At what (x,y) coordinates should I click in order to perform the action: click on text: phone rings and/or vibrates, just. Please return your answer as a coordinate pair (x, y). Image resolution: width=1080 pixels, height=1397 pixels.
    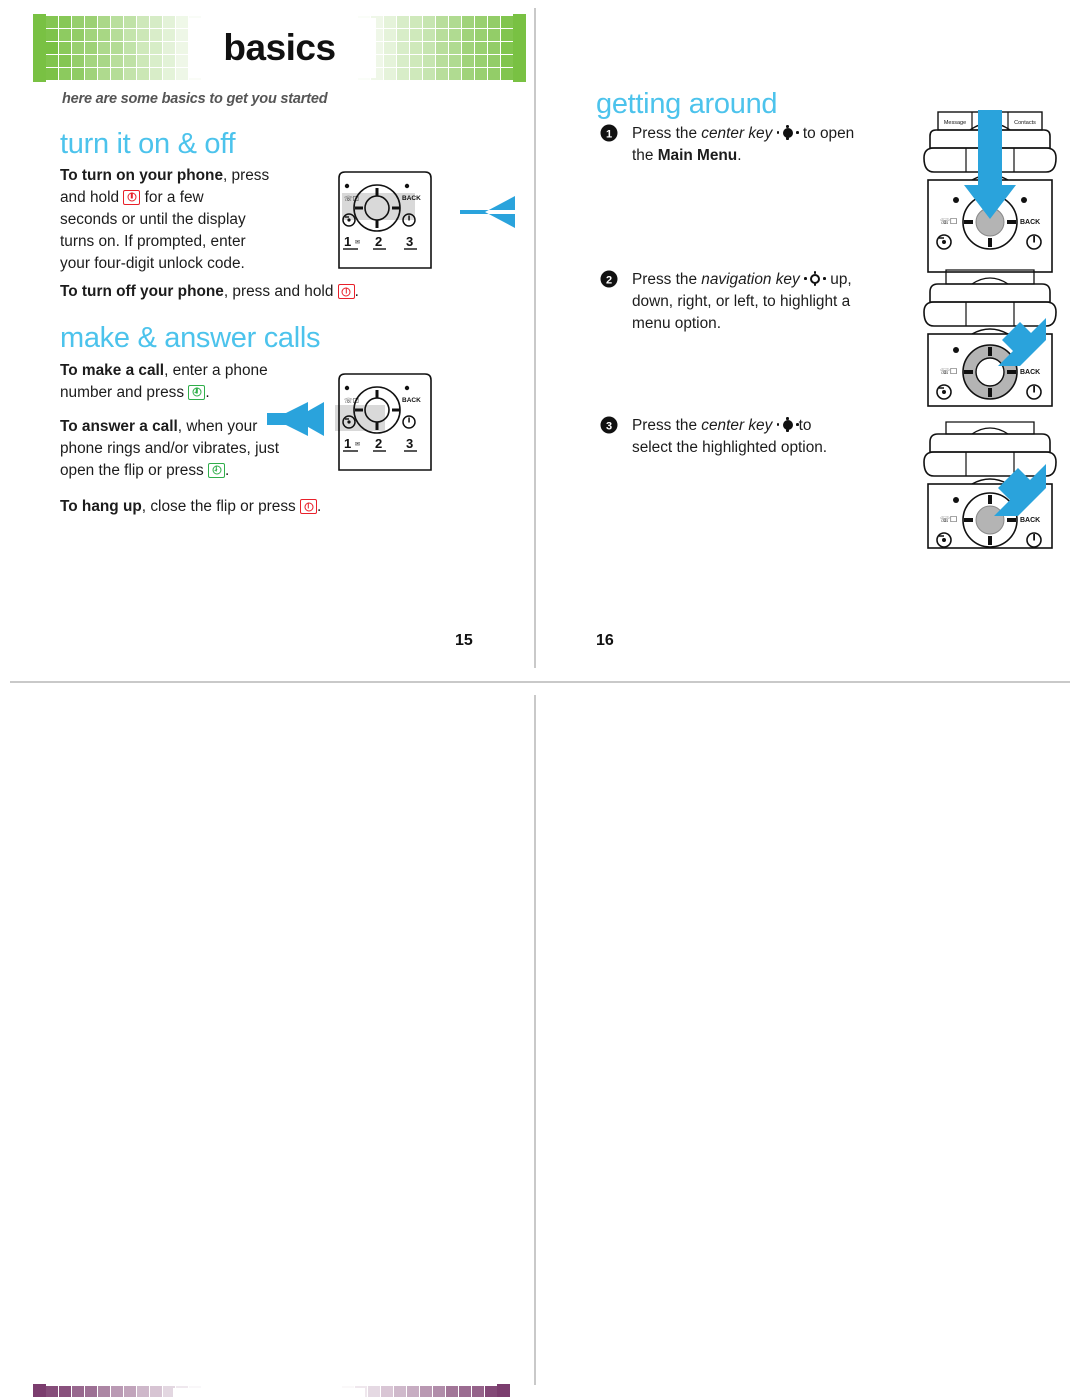
    Looking at the image, I should click on (170, 448).